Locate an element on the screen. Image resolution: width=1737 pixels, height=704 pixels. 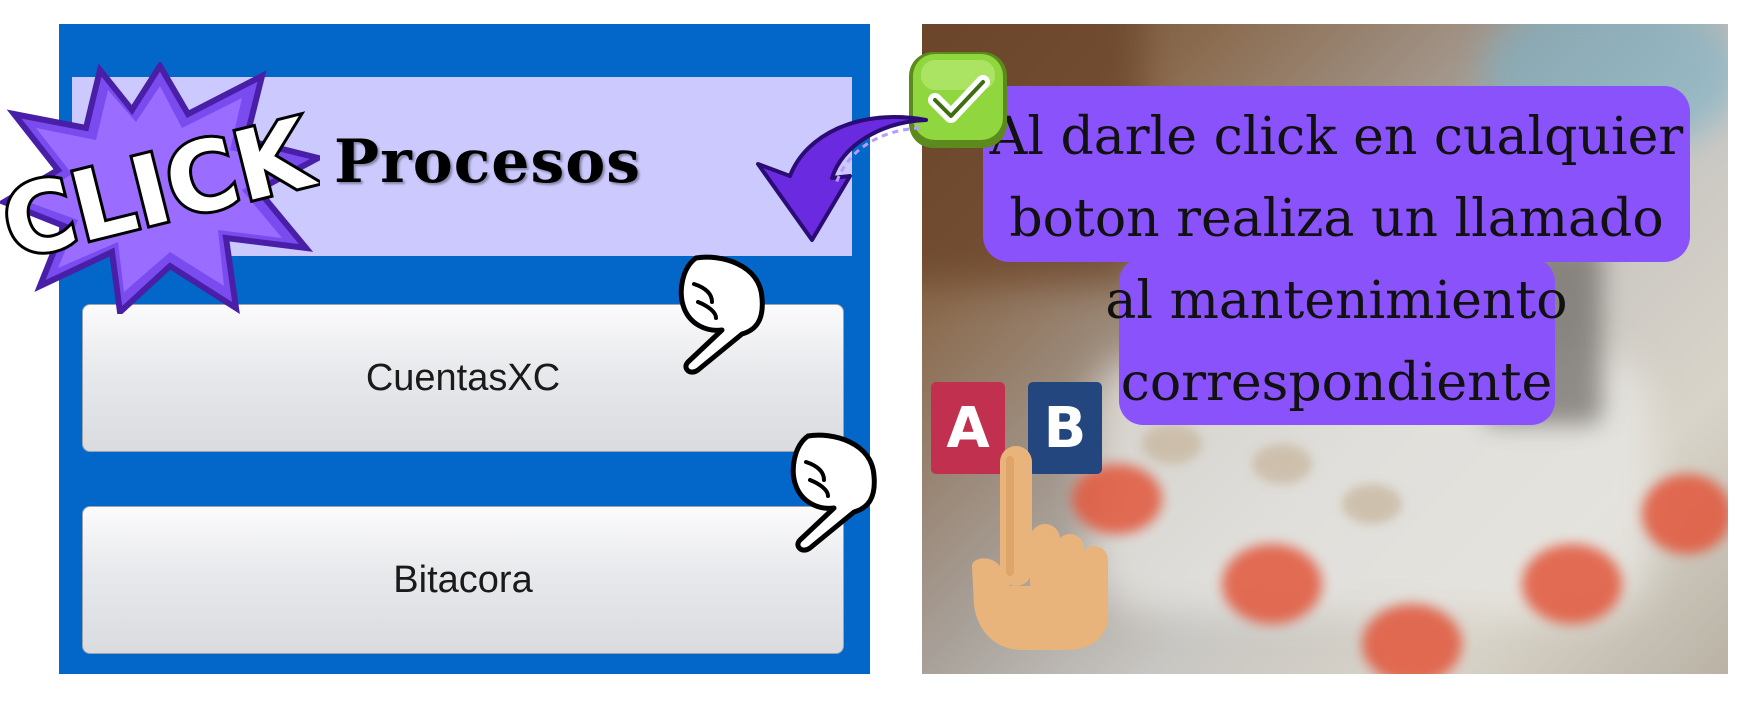
curved-arrow-icon is located at coordinates (842, 178).